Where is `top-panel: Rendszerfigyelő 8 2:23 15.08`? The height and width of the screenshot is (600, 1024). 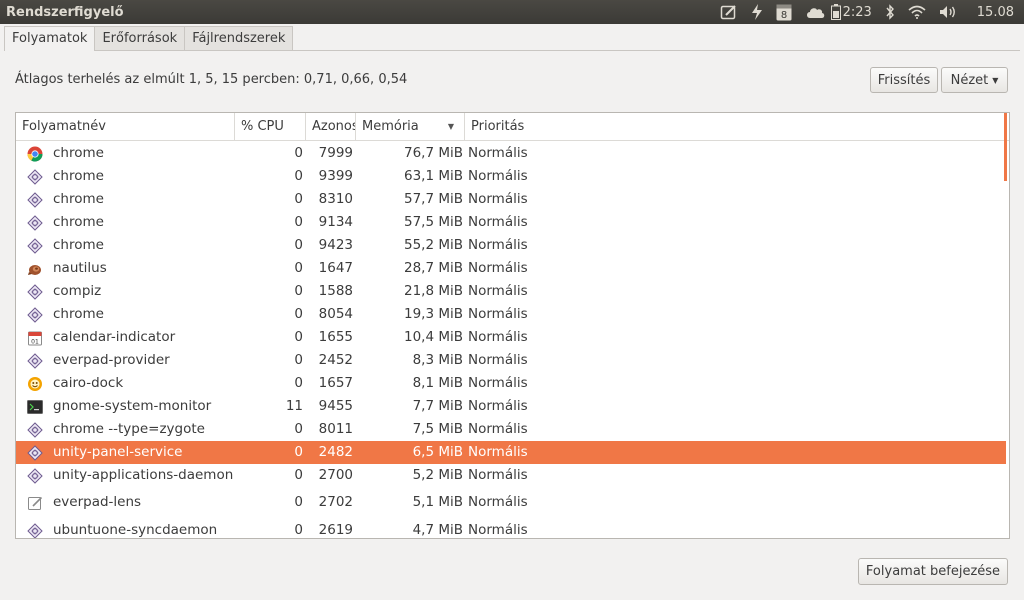 top-panel: Rendszerfigyelő 8 2:23 15.08 is located at coordinates (512, 12).